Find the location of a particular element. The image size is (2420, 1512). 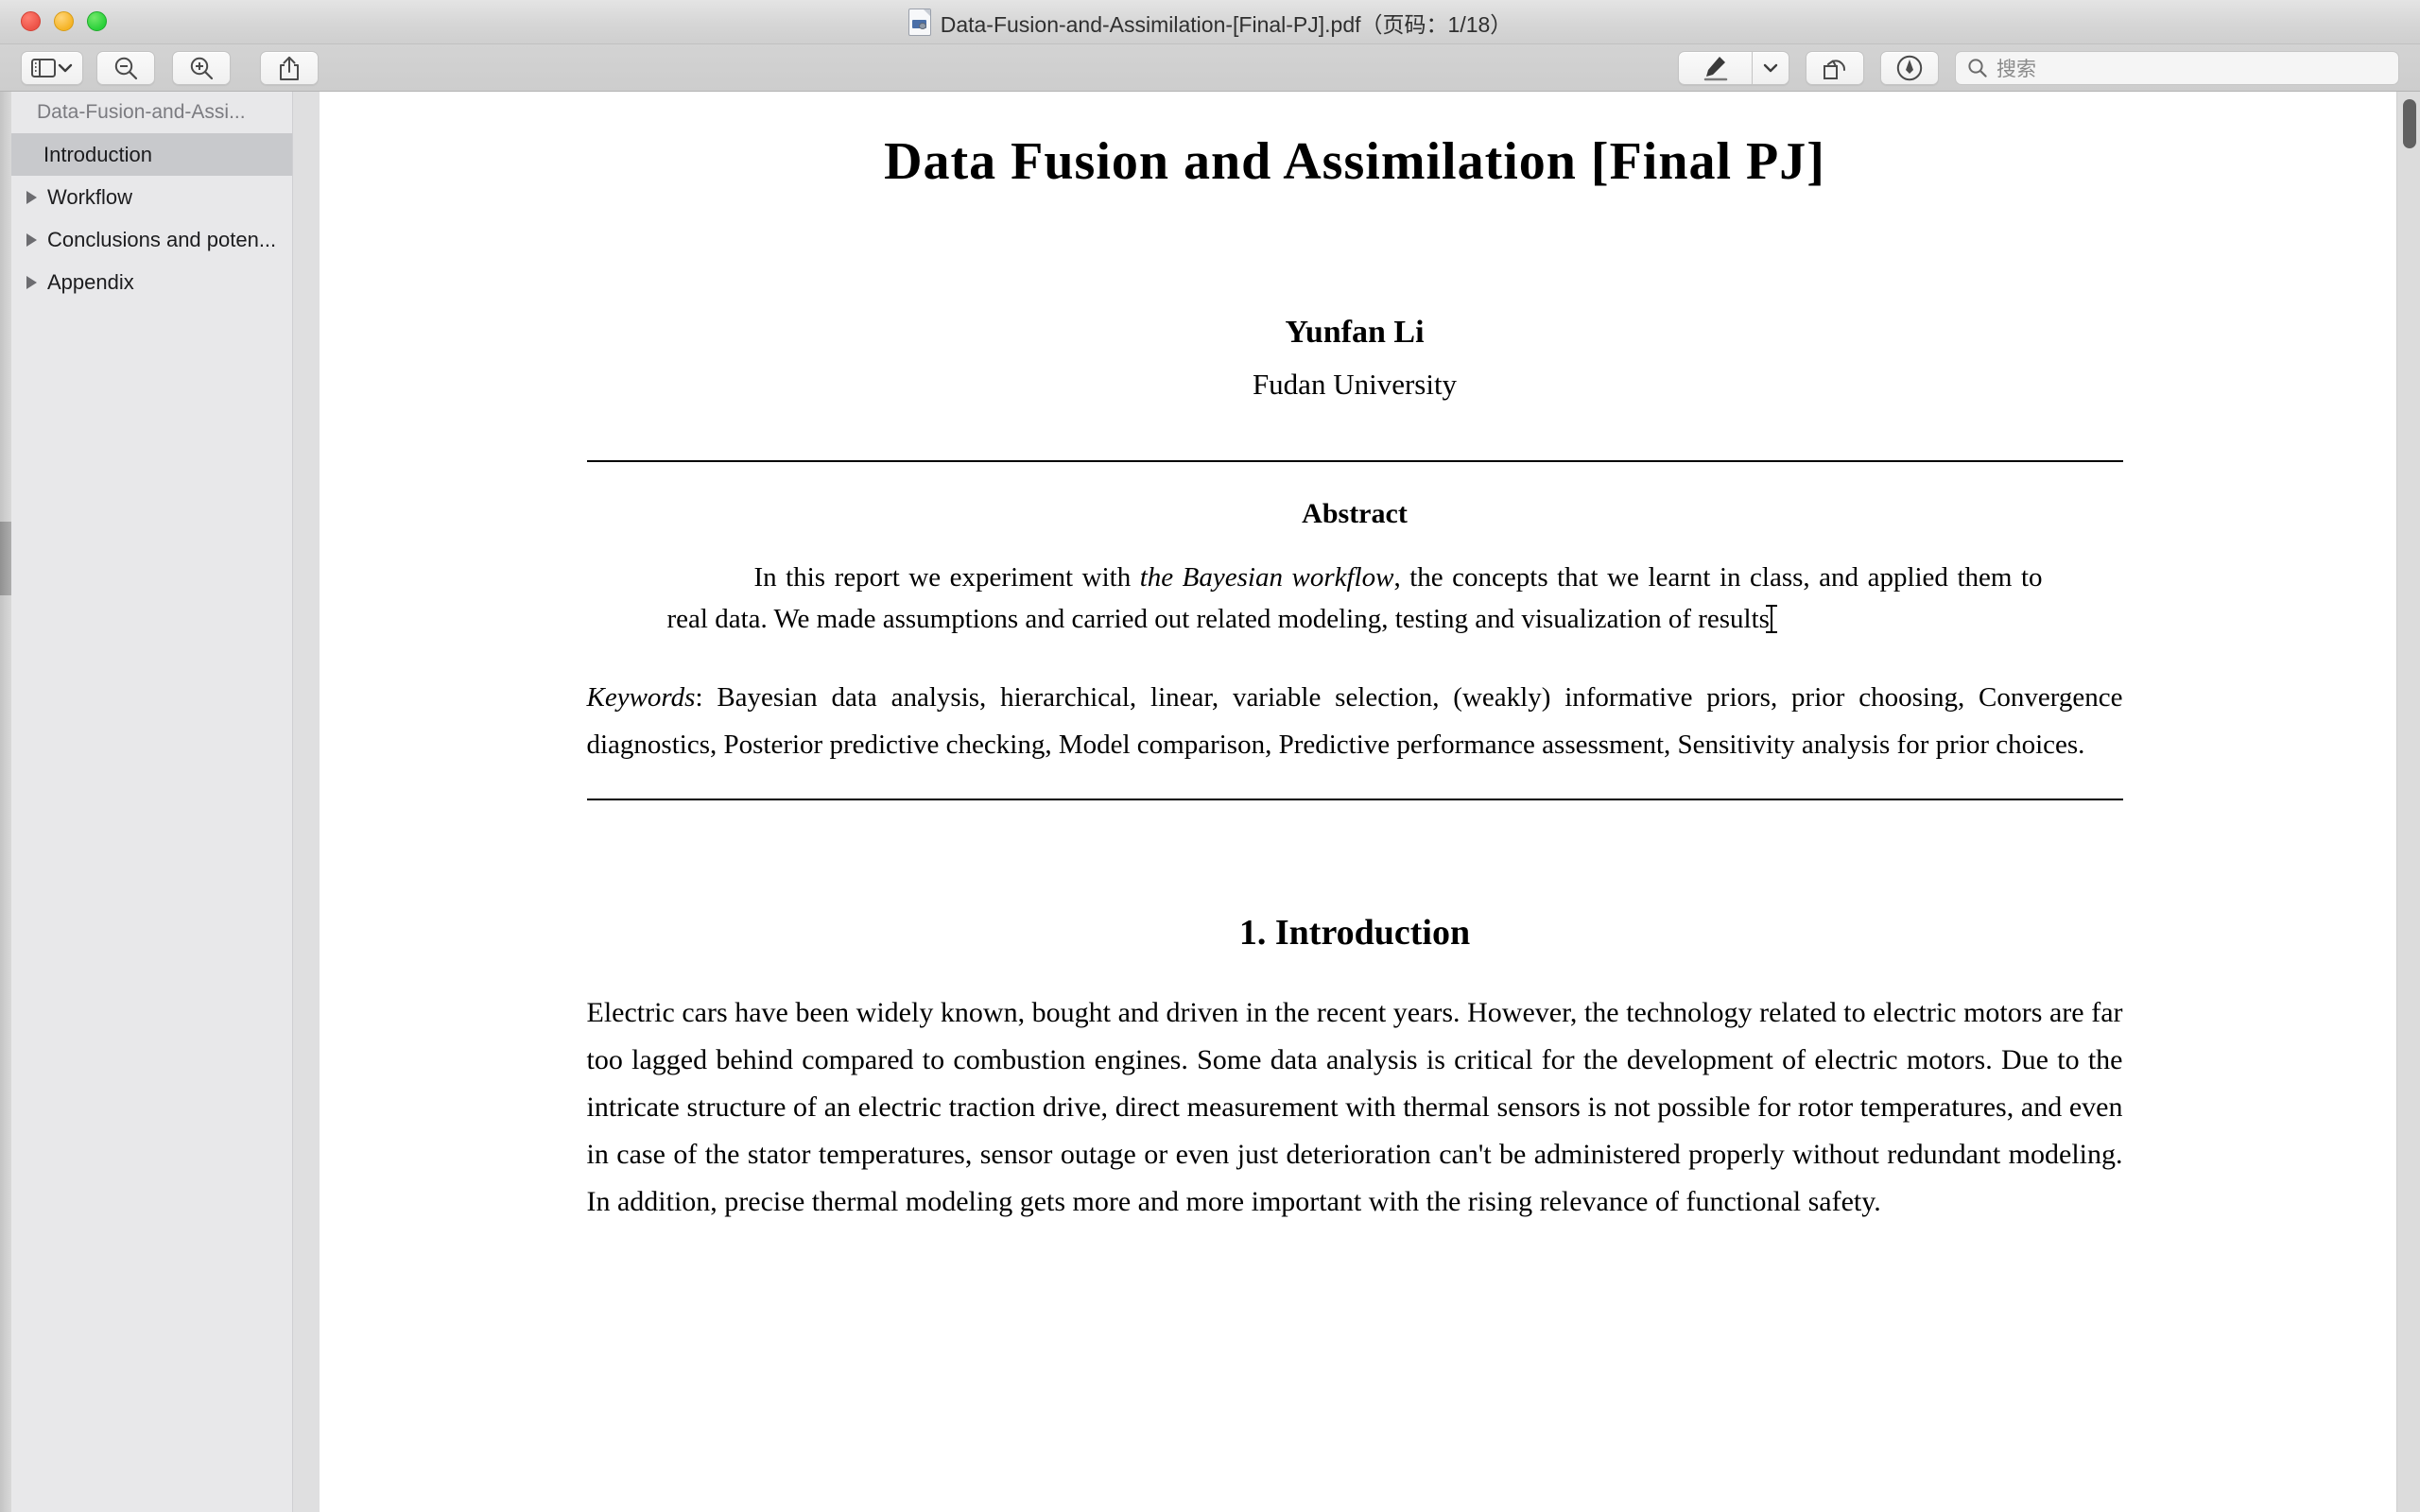

sidebar-item-introduction: Introduction is located at coordinates (151, 154).